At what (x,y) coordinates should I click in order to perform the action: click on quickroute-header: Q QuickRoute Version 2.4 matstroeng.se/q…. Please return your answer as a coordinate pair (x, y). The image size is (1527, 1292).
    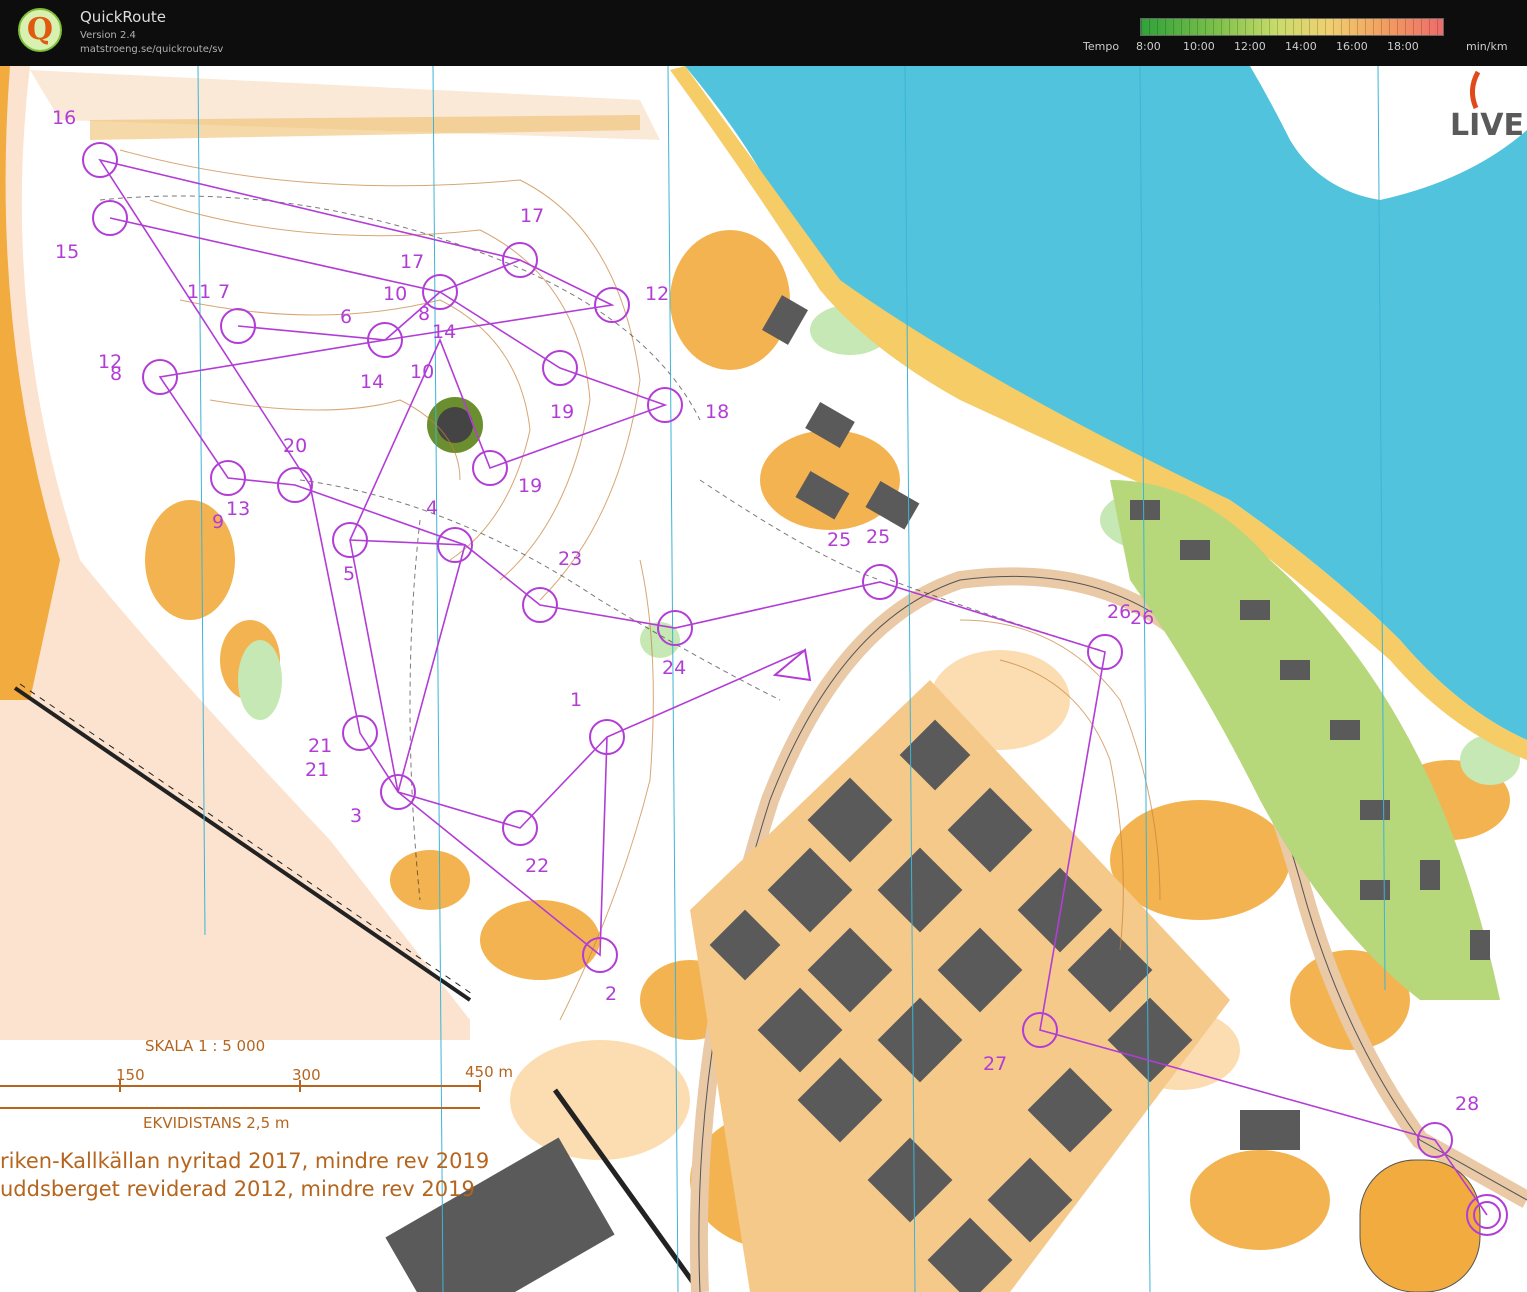
    Looking at the image, I should click on (763, 33).